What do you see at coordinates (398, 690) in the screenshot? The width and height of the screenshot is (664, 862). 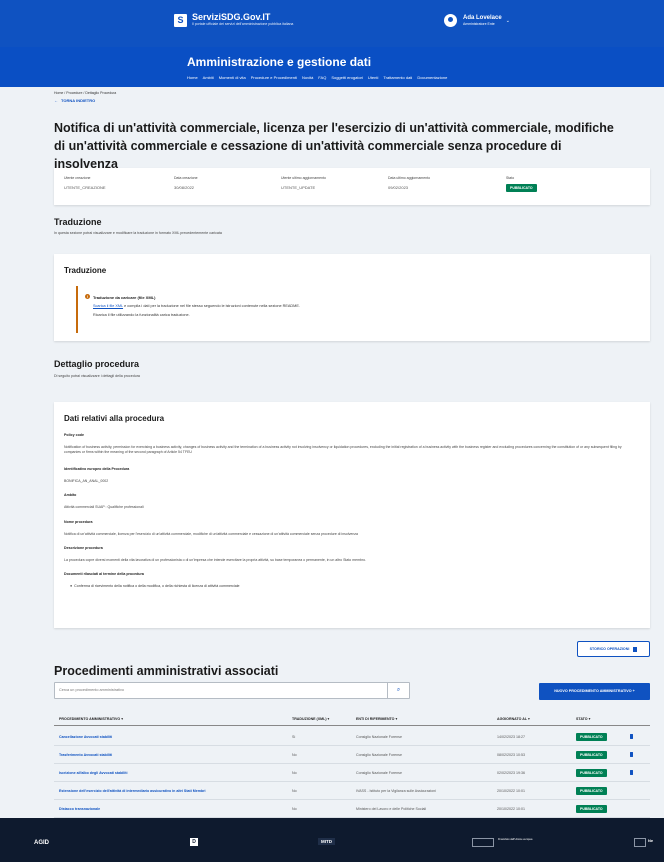 I see `search-icon: ⌕` at bounding box center [398, 690].